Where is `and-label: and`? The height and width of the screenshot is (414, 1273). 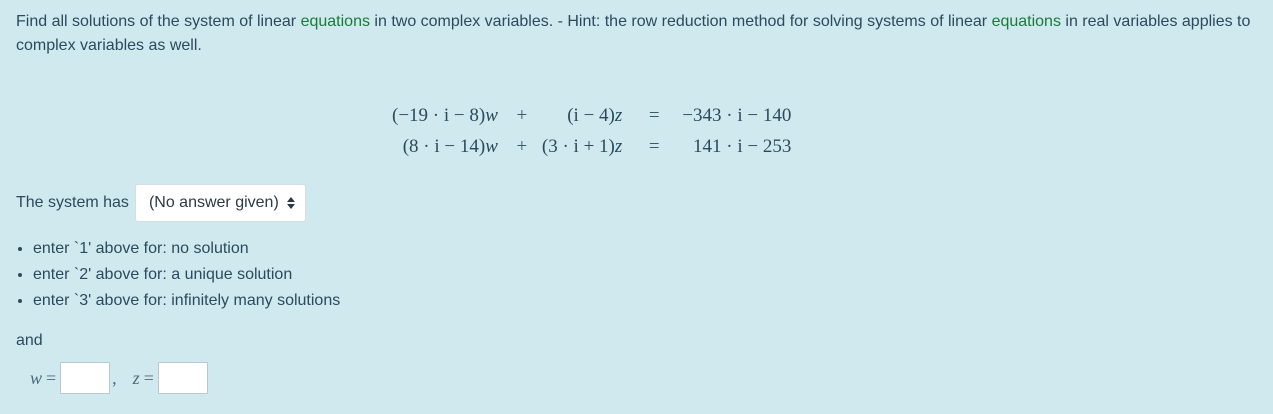
and-label: and is located at coordinates (29, 340).